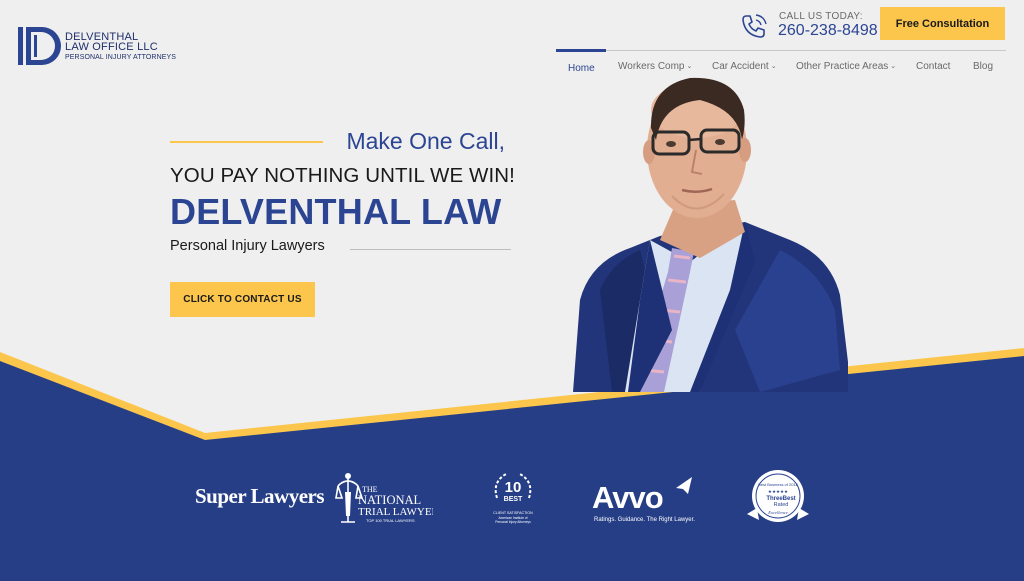 This screenshot has height=581, width=1024. I want to click on logo-line-2: LAW OFFICE LLC, so click(111, 47).